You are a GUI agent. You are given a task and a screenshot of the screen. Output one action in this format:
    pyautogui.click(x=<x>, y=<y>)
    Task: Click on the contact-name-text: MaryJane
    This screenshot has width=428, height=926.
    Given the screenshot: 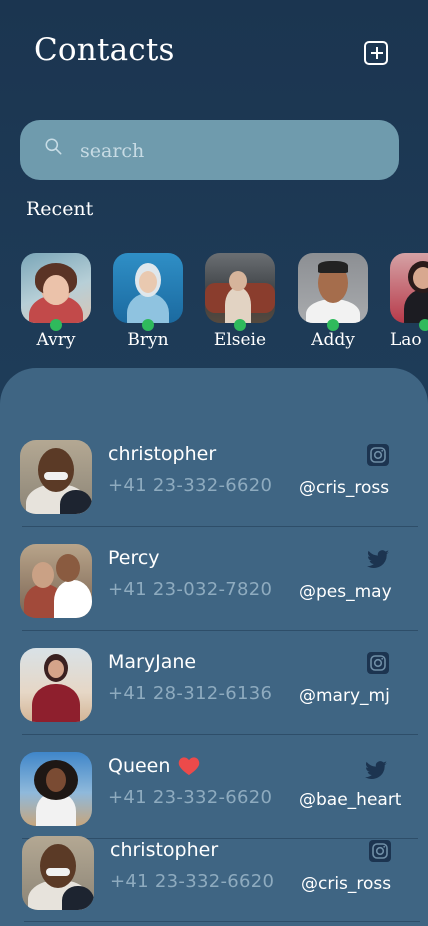 What is the action you would take?
    pyautogui.click(x=152, y=662)
    